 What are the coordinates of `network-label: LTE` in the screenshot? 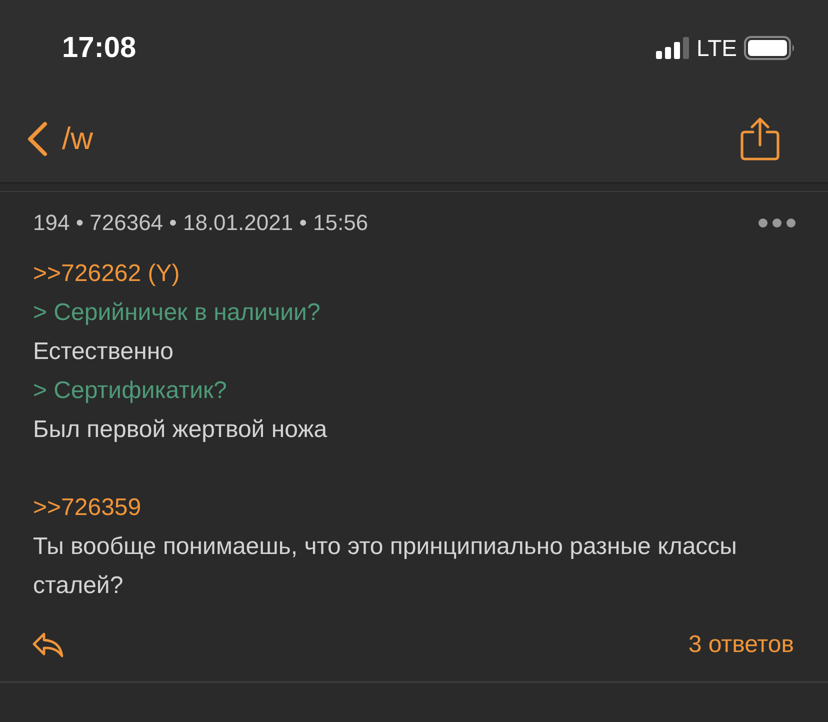 It's located at (716, 48).